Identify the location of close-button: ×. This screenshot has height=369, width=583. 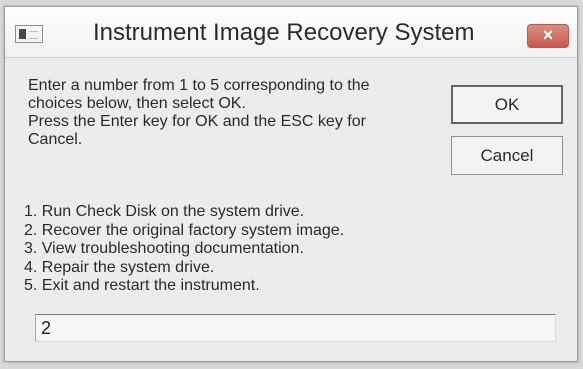
(548, 36).